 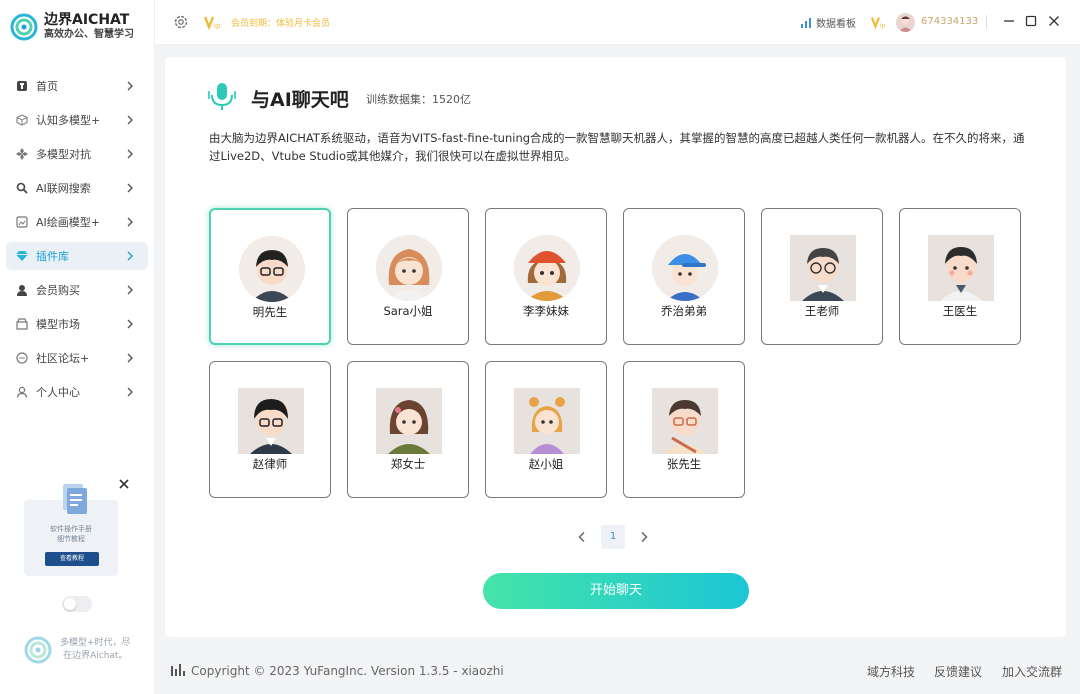 What do you see at coordinates (1031, 21) in the screenshot?
I see `maximize-icon` at bounding box center [1031, 21].